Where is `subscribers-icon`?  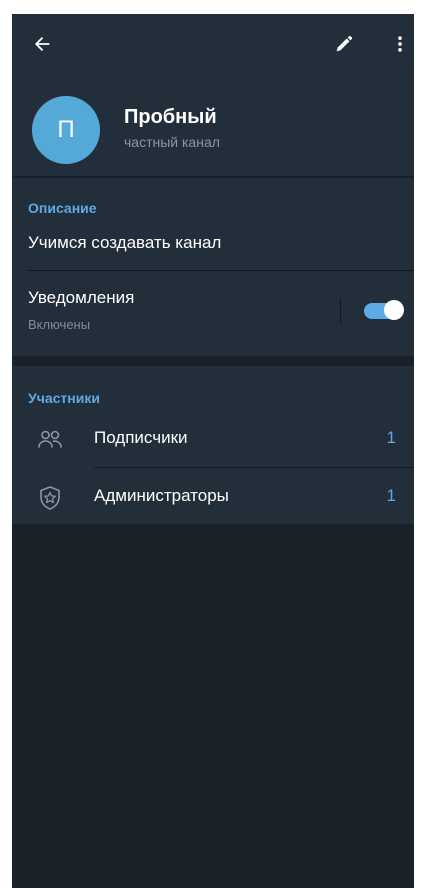 subscribers-icon is located at coordinates (50, 439).